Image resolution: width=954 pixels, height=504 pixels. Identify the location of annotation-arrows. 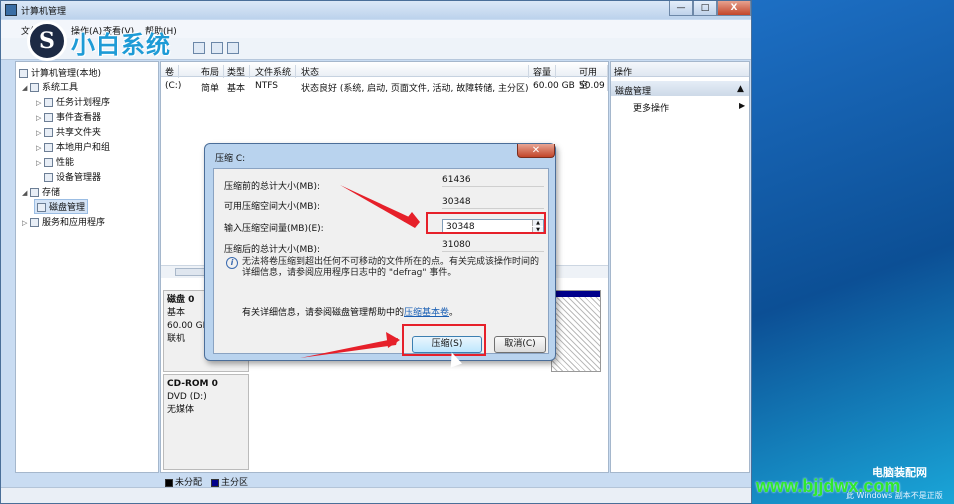
(360, 271).